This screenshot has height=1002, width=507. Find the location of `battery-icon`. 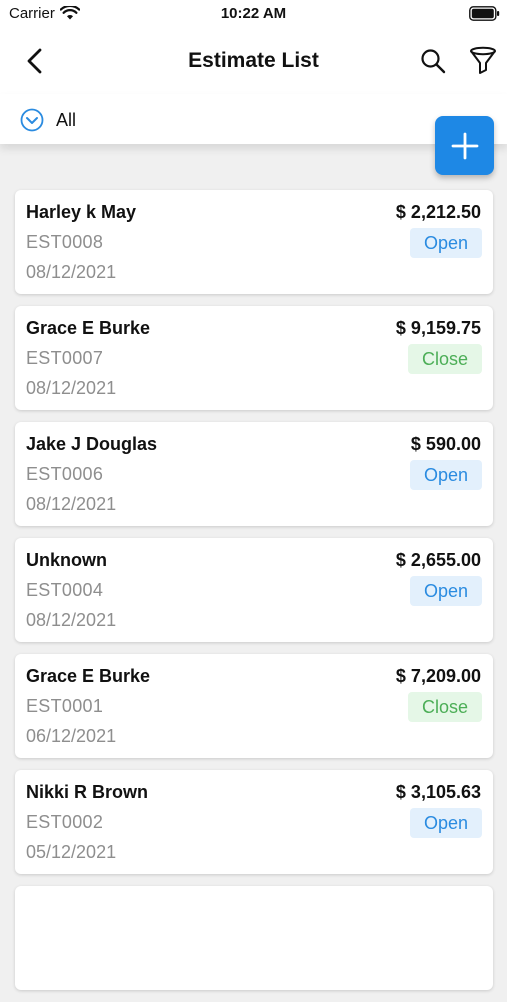

battery-icon is located at coordinates (484, 13).